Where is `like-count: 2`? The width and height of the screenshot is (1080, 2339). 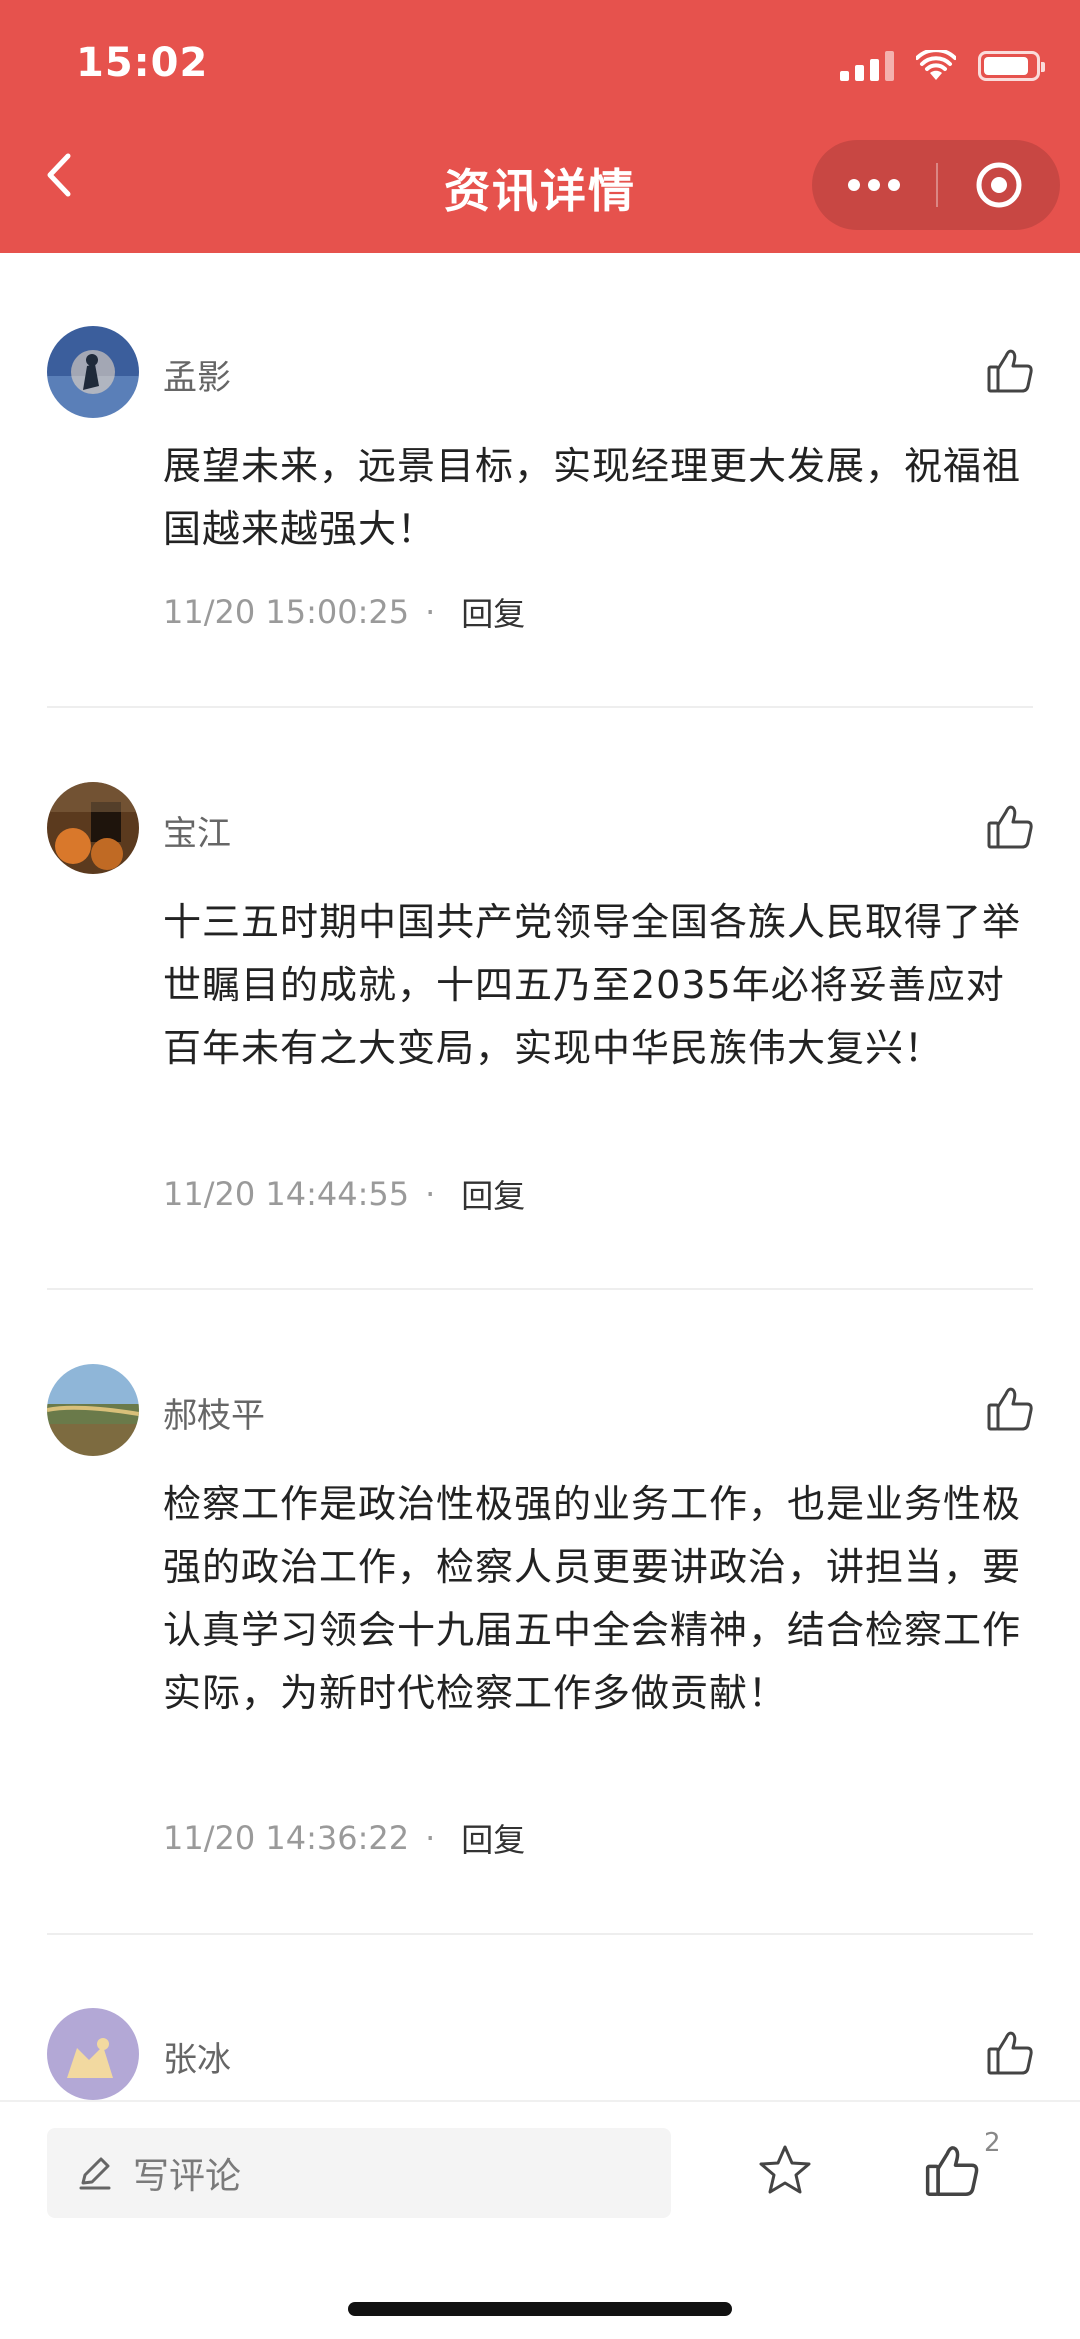 like-count: 2 is located at coordinates (992, 2143).